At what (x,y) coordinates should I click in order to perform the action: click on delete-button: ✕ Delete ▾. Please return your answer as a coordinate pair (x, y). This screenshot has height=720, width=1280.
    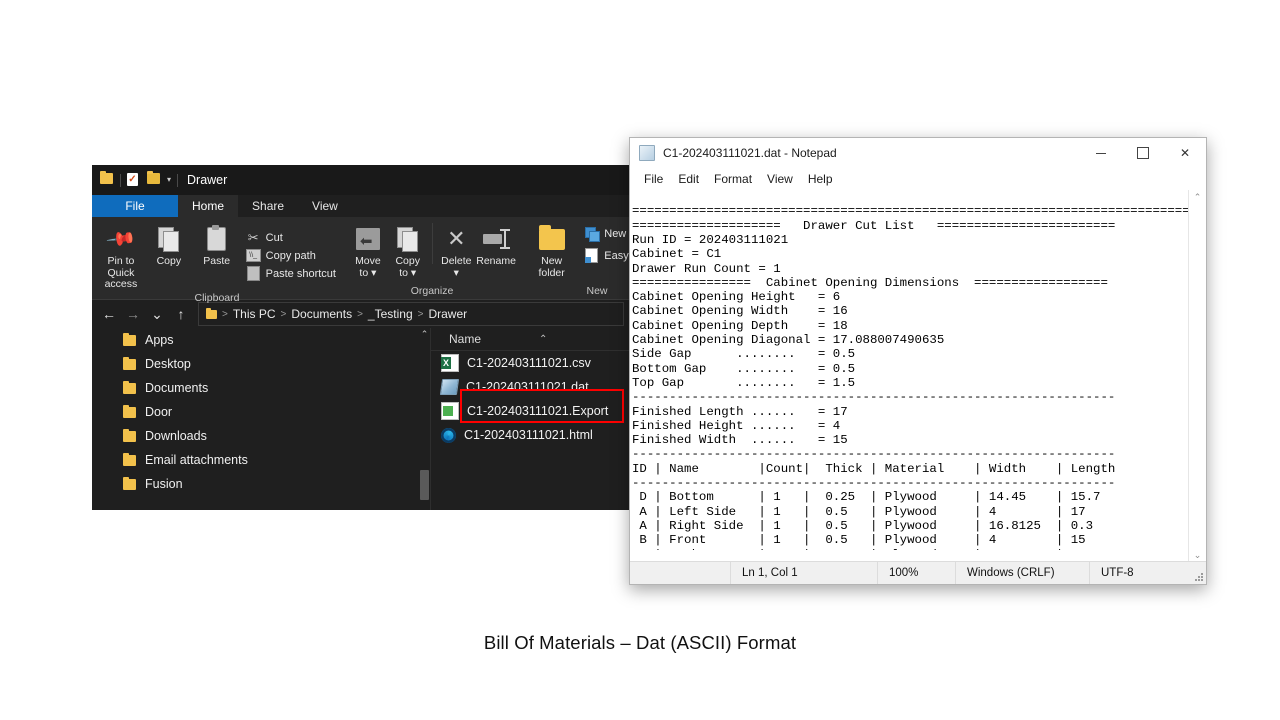
    Looking at the image, I should click on (456, 252).